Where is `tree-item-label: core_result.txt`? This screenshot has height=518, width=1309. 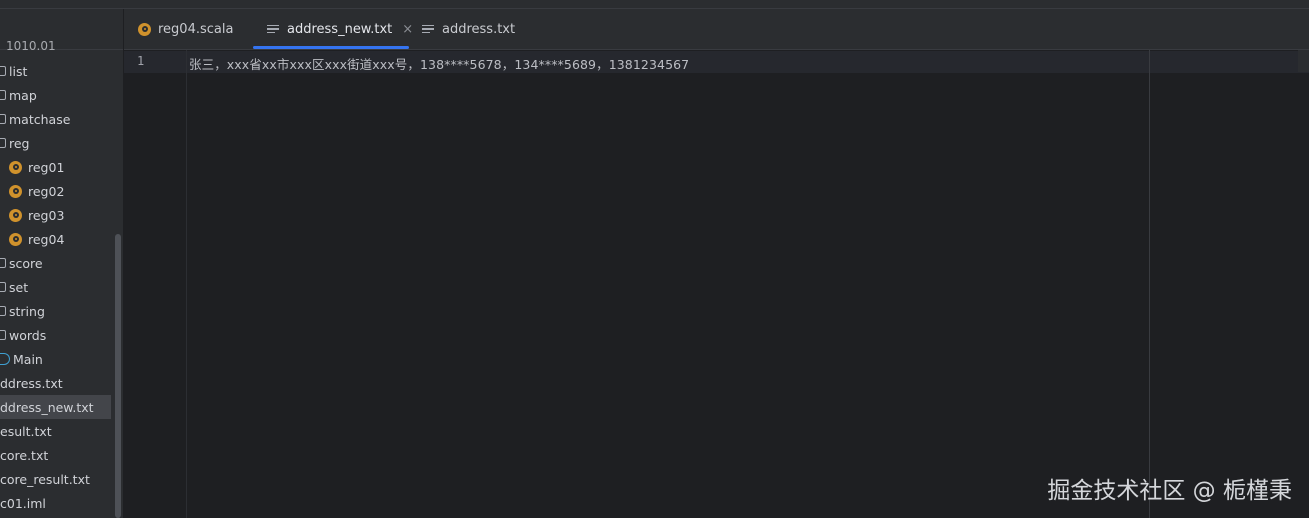
tree-item-label: core_result.txt is located at coordinates (45, 479).